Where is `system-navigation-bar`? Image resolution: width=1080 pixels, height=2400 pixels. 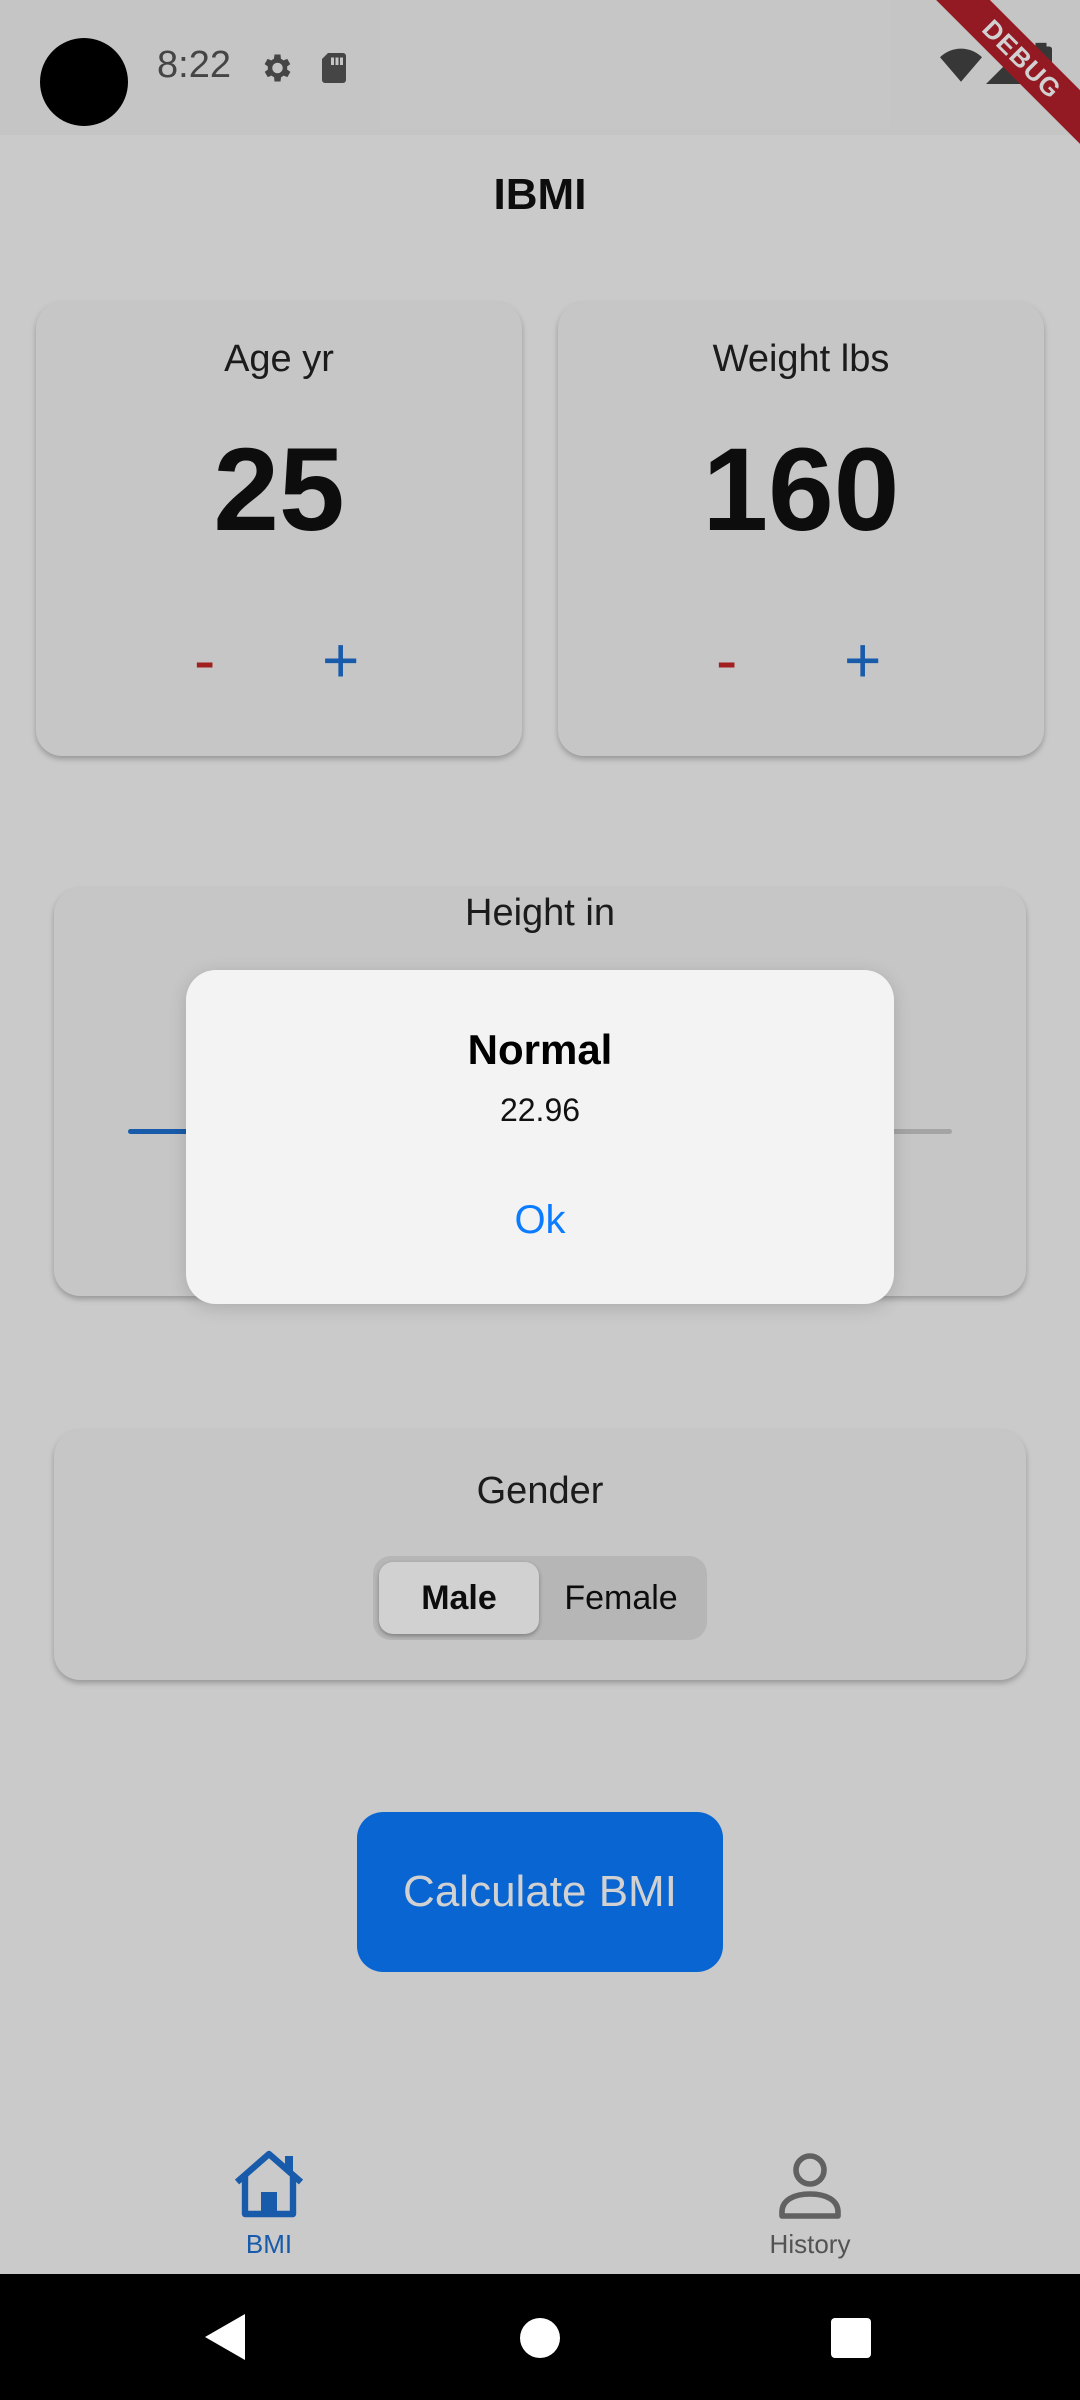 system-navigation-bar is located at coordinates (540, 2337).